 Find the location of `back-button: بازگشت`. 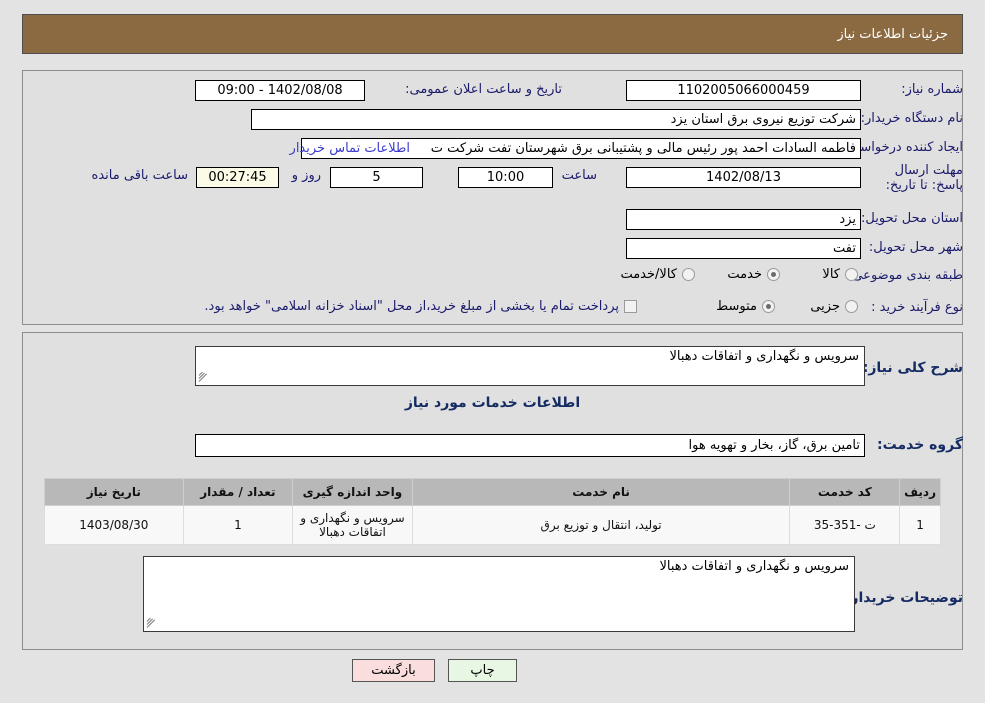

back-button: بازگشت is located at coordinates (393, 670).